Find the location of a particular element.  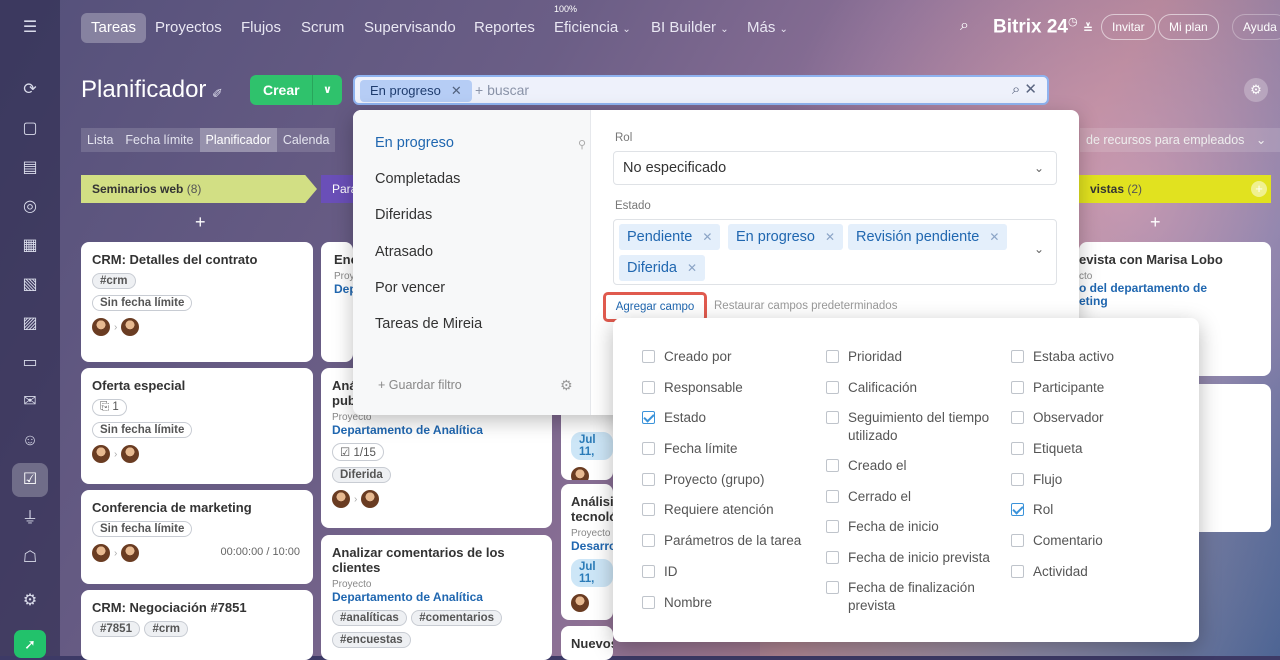

chevron-down-icon: ∨ is located at coordinates (327, 90).